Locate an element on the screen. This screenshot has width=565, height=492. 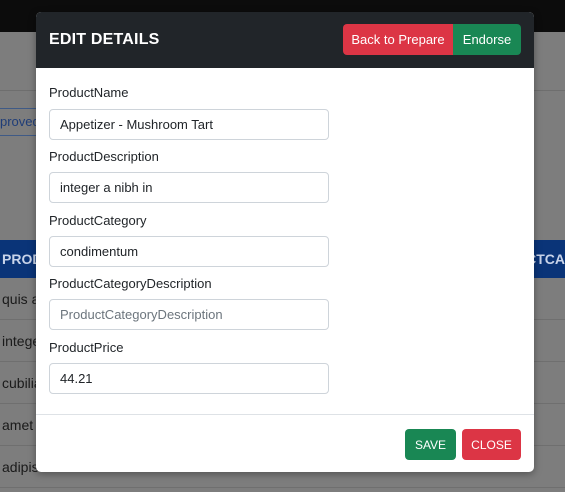
save-button: SAVE is located at coordinates (430, 444).